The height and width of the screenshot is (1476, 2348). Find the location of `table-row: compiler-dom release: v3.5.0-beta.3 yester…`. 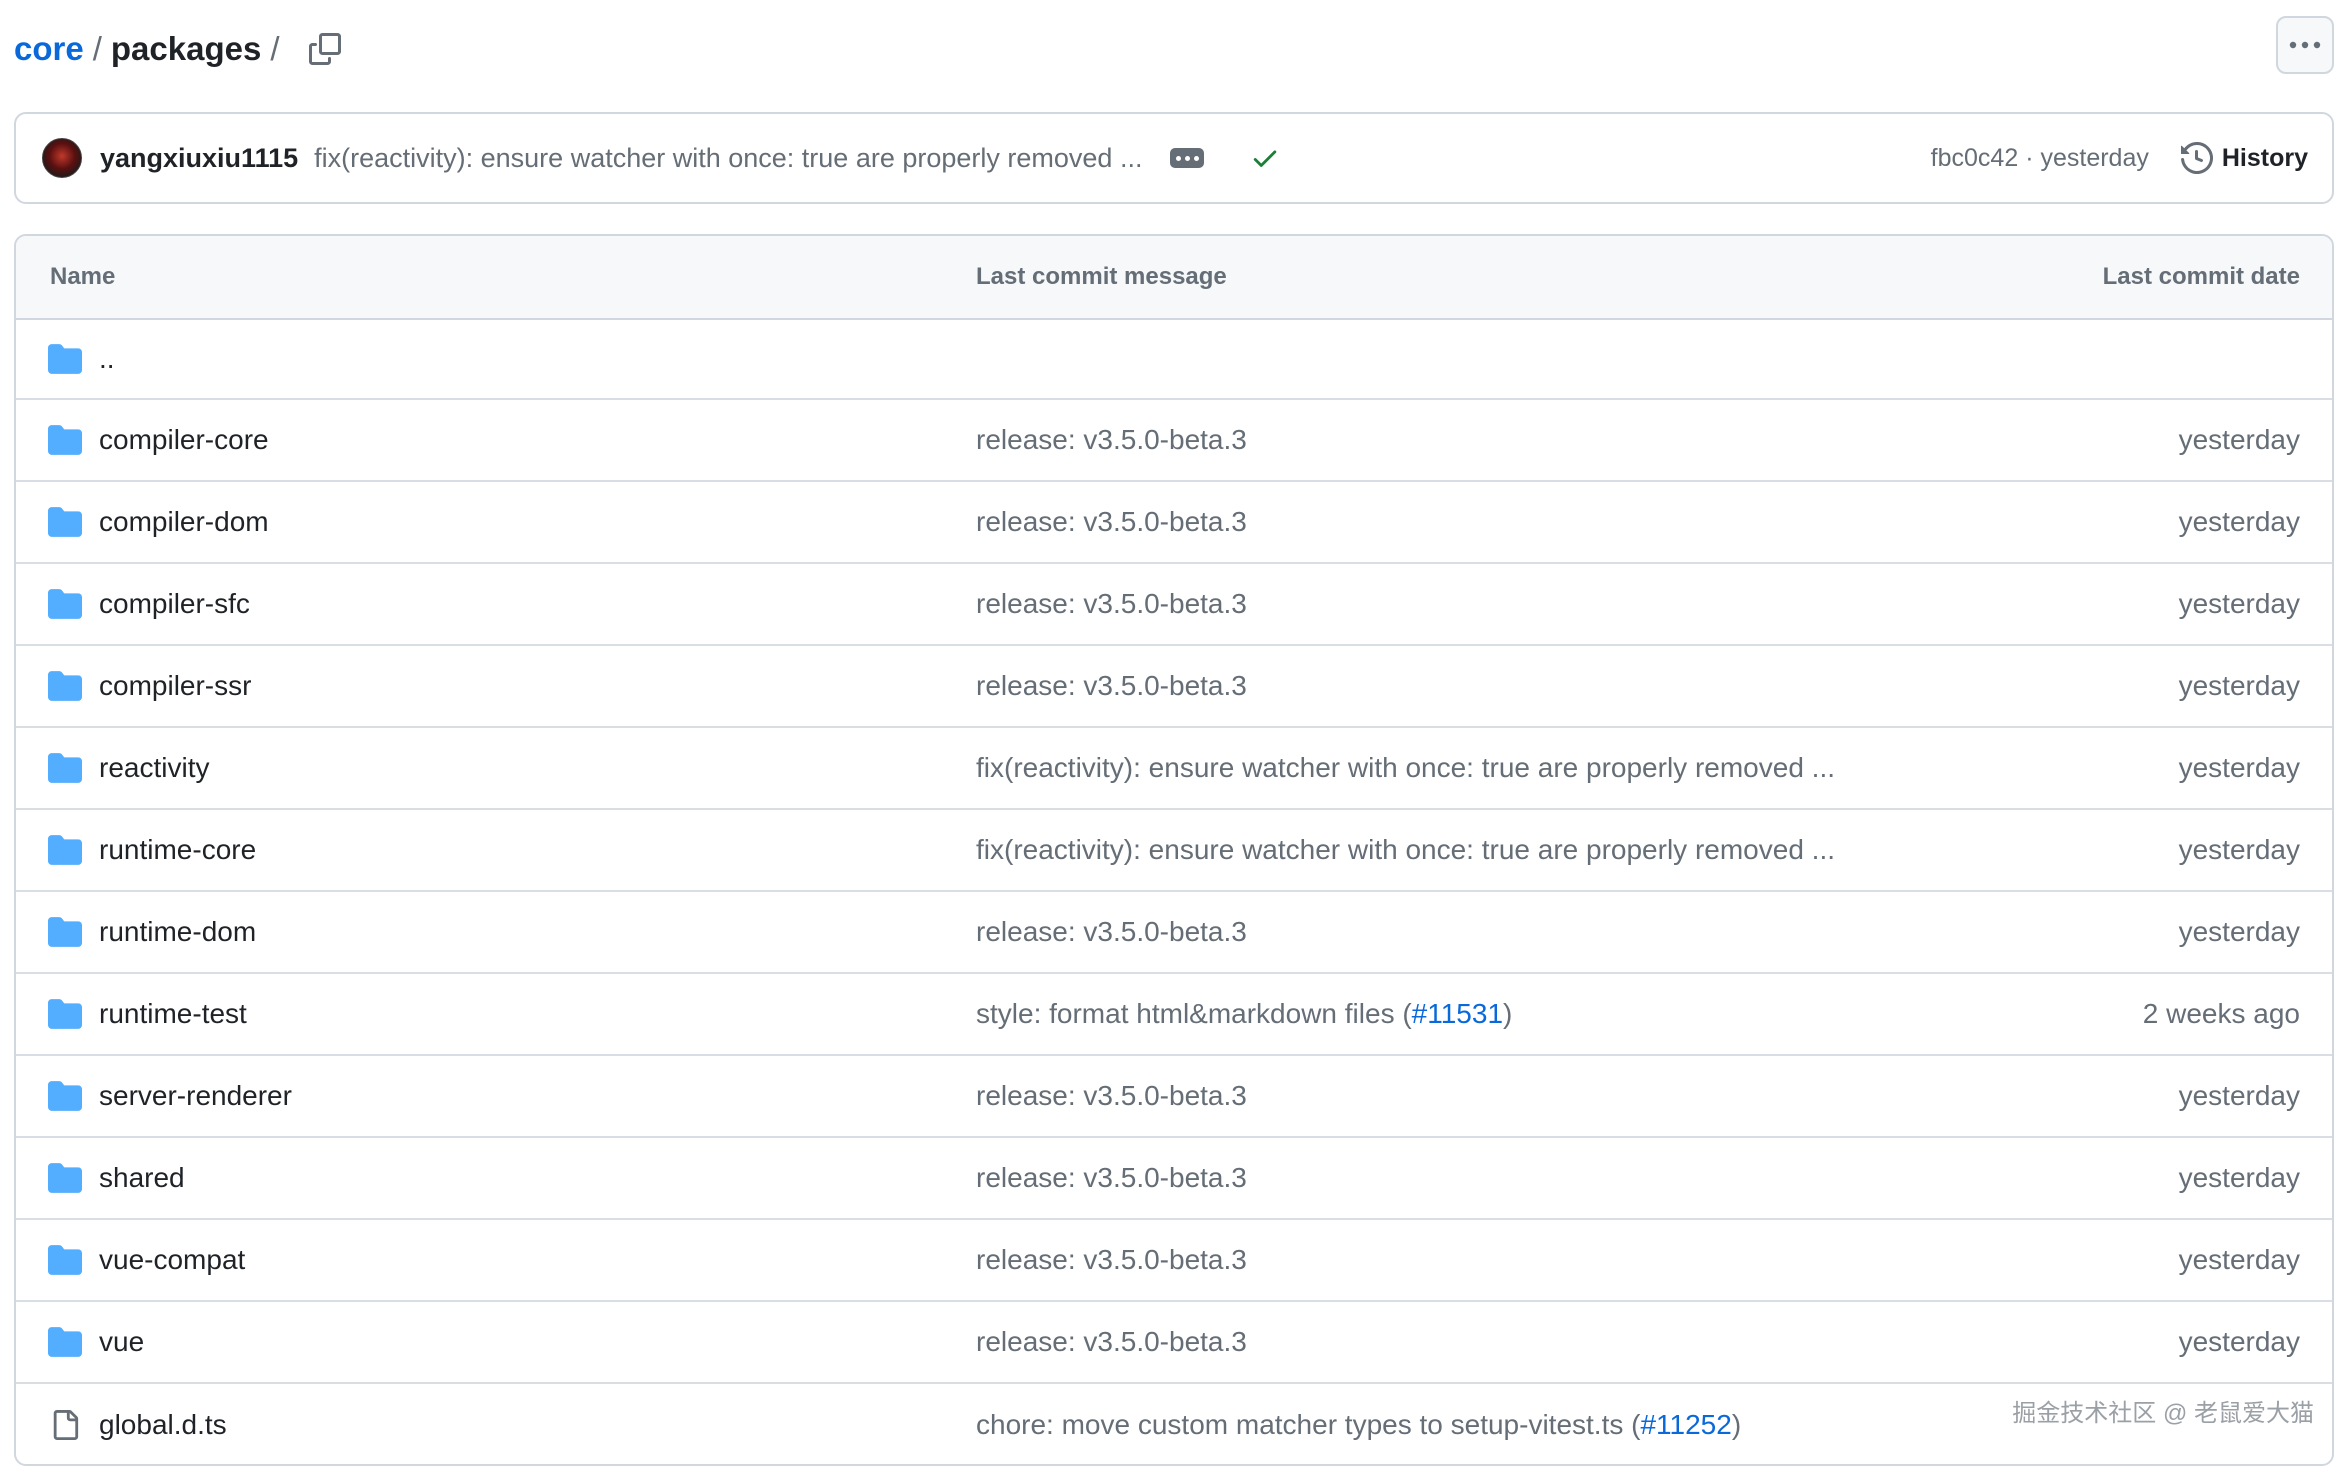

table-row: compiler-dom release: v3.5.0-beta.3 yester… is located at coordinates (1174, 523).